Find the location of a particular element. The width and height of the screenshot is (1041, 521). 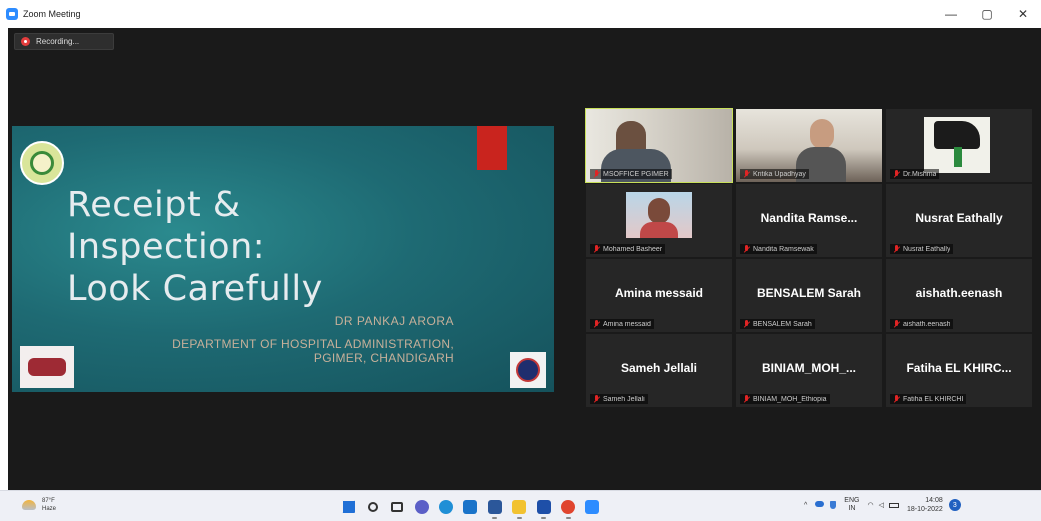

tray-icons is located at coordinates (826, 505).